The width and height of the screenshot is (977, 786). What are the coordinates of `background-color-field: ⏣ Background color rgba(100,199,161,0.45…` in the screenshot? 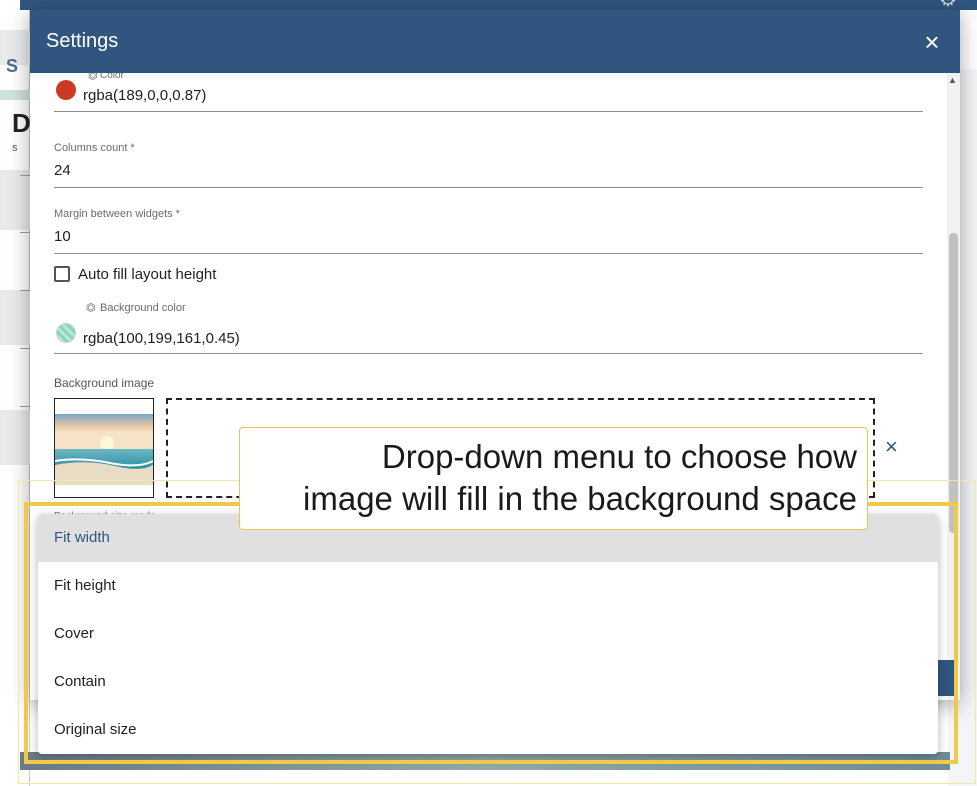 It's located at (488, 326).